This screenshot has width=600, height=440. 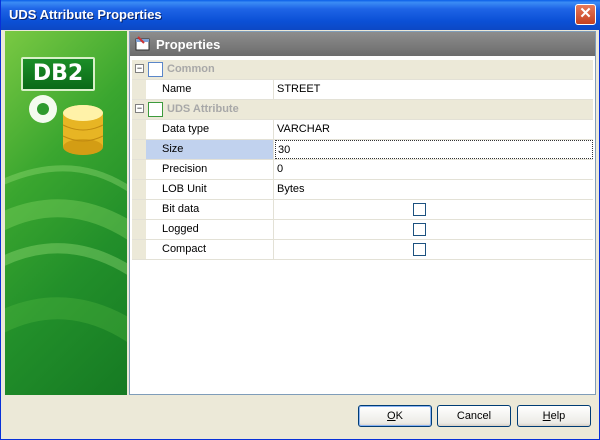 I want to click on property-row-compact: Compact, so click(x=362, y=250).